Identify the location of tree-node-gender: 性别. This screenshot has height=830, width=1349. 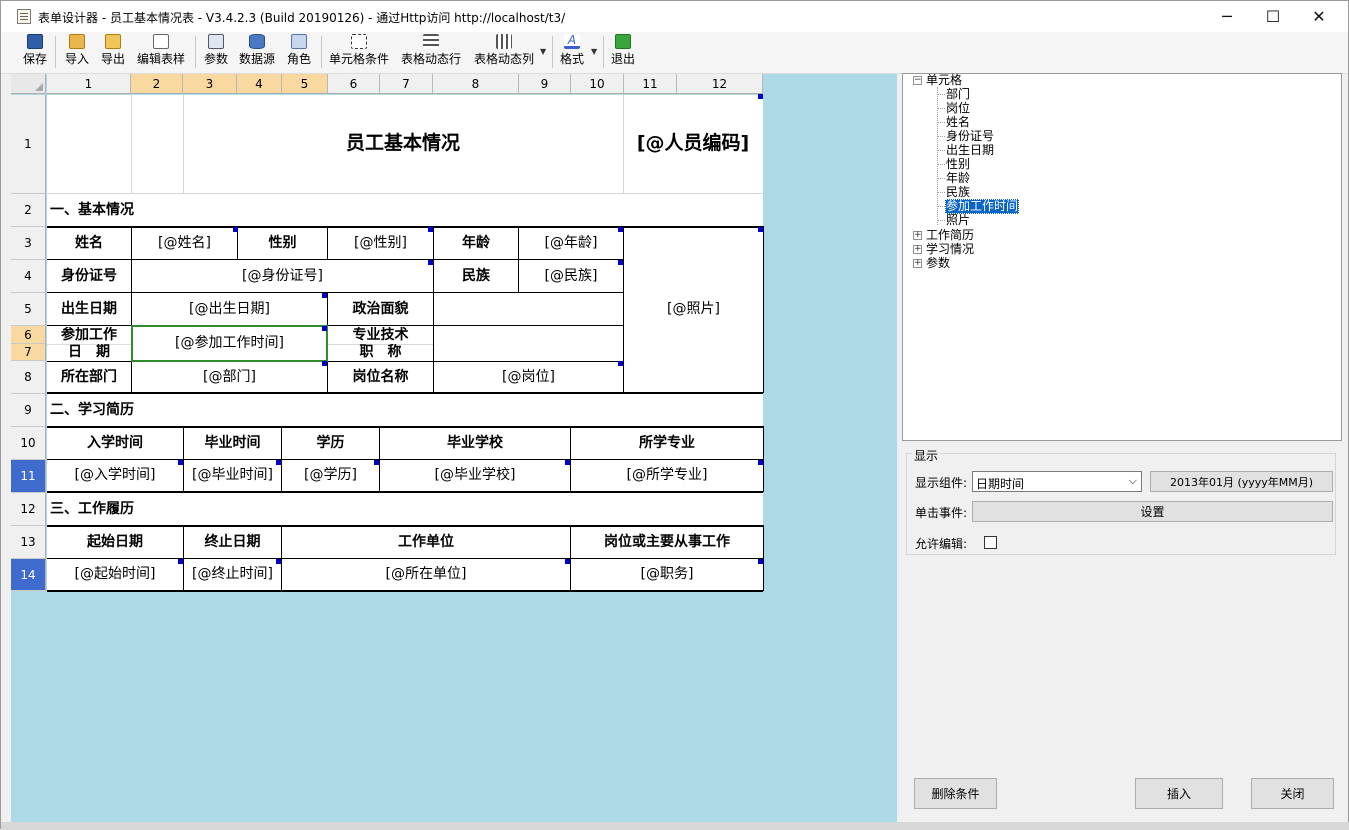
(958, 164).